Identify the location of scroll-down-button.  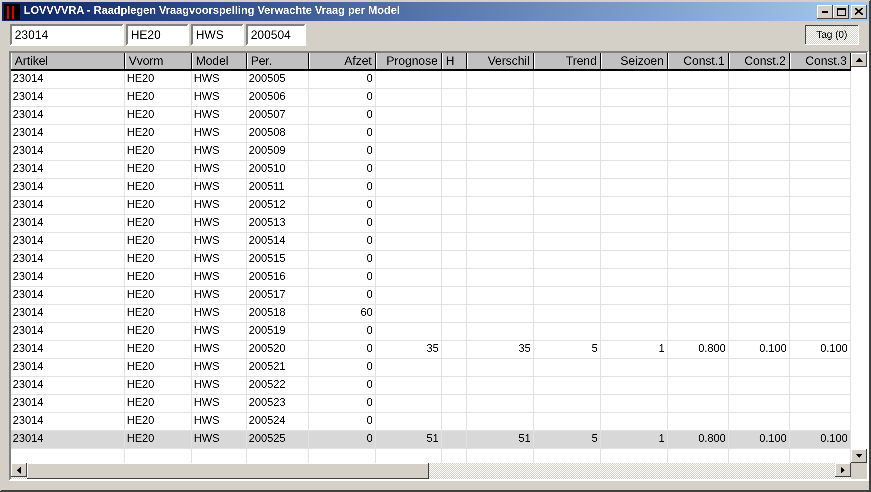
(859, 456).